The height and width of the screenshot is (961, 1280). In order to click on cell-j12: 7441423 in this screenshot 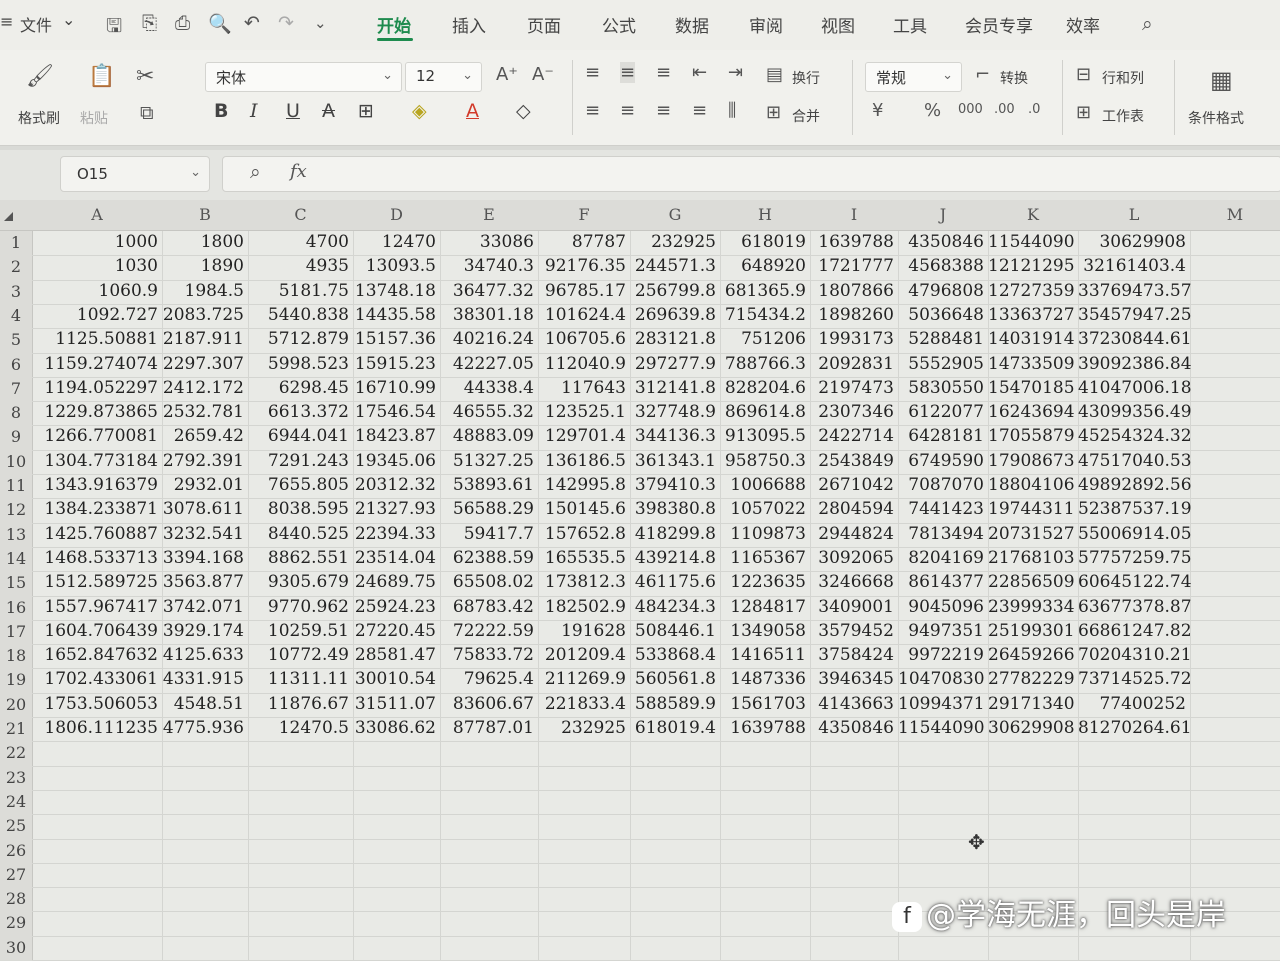, I will do `click(941, 509)`.